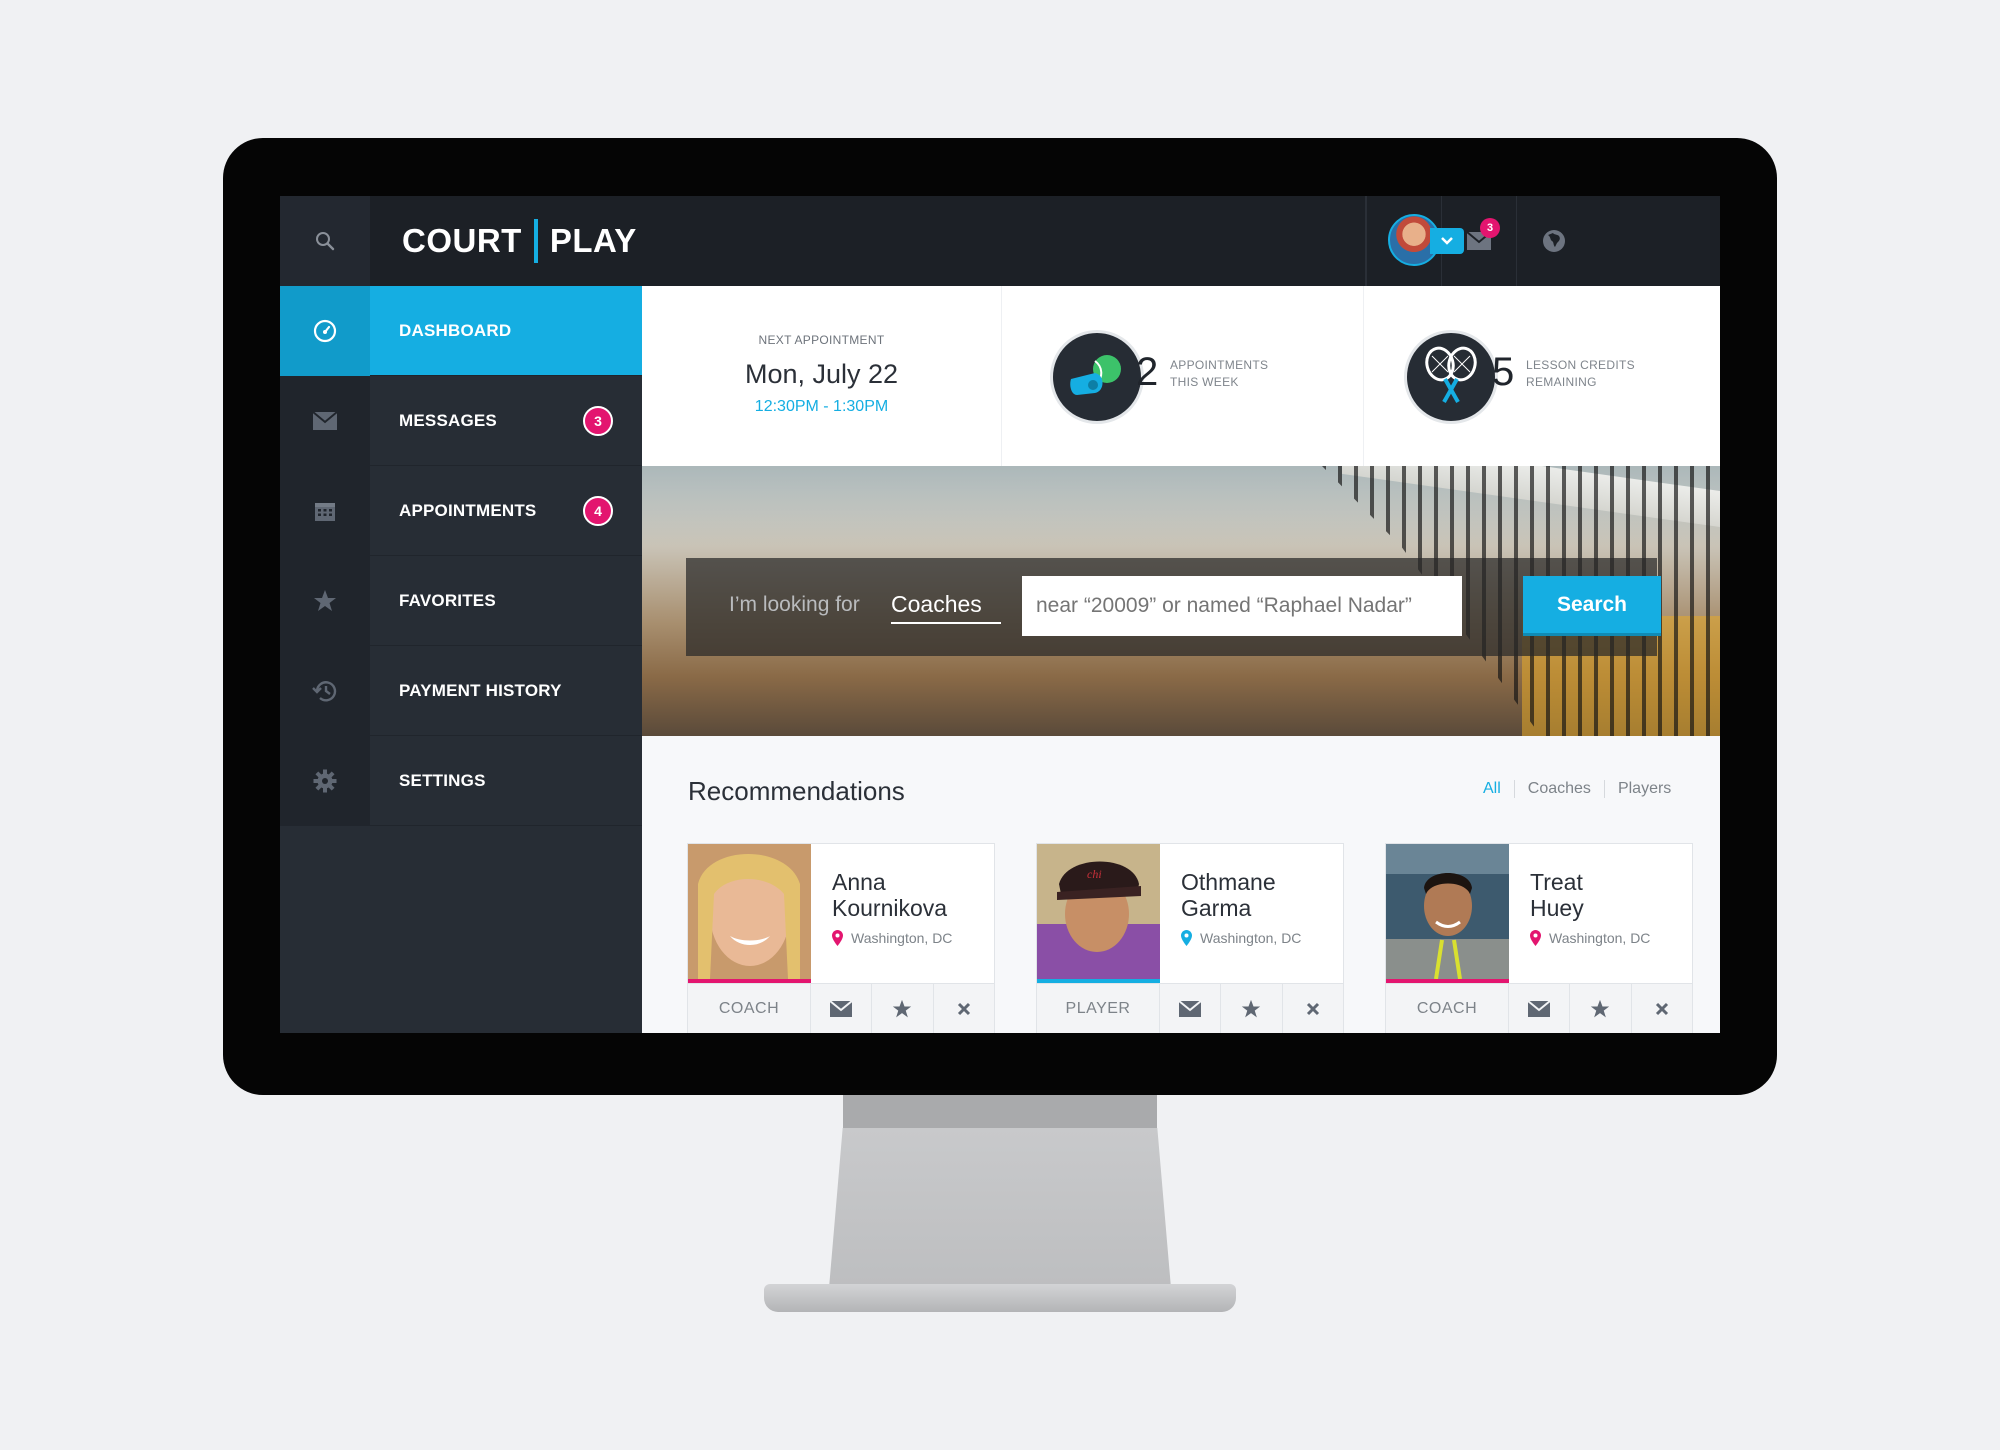 This screenshot has width=2000, height=1450. I want to click on user-menu-dropdown, so click(1447, 241).